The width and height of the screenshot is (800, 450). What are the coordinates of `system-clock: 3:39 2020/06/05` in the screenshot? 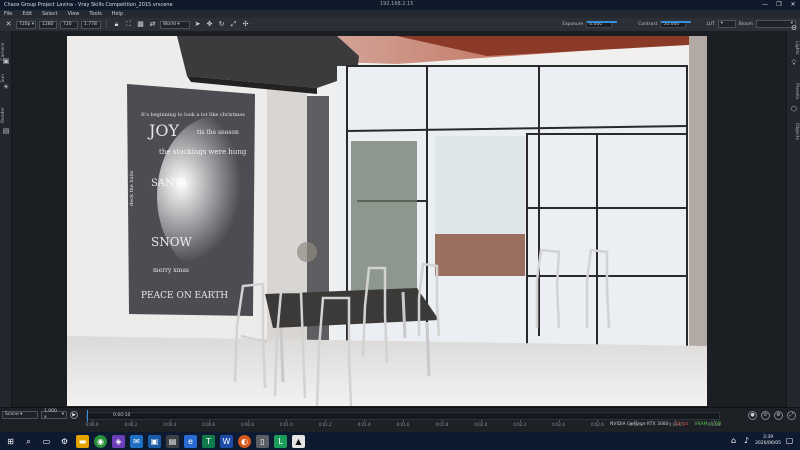 It's located at (768, 441).